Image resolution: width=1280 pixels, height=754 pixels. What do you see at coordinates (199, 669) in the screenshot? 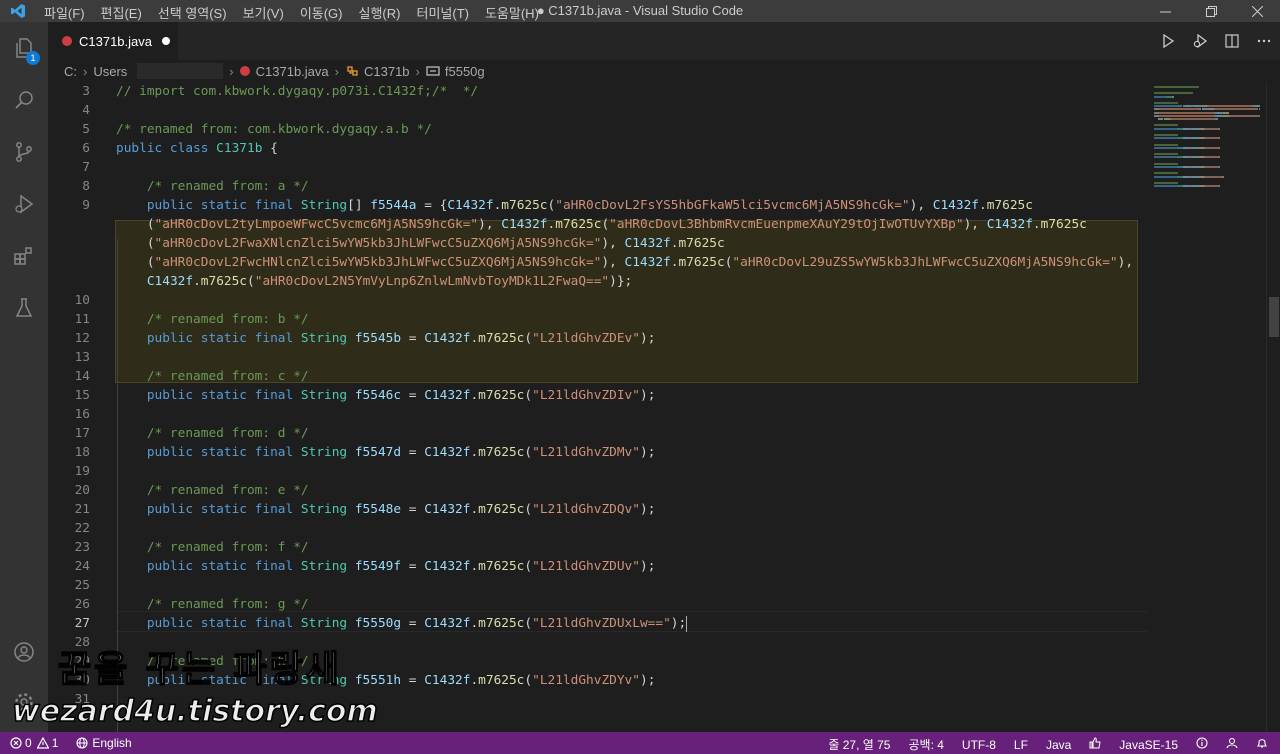
I see `watermark-korean: 꿈을 꾸는 파랑새` at bounding box center [199, 669].